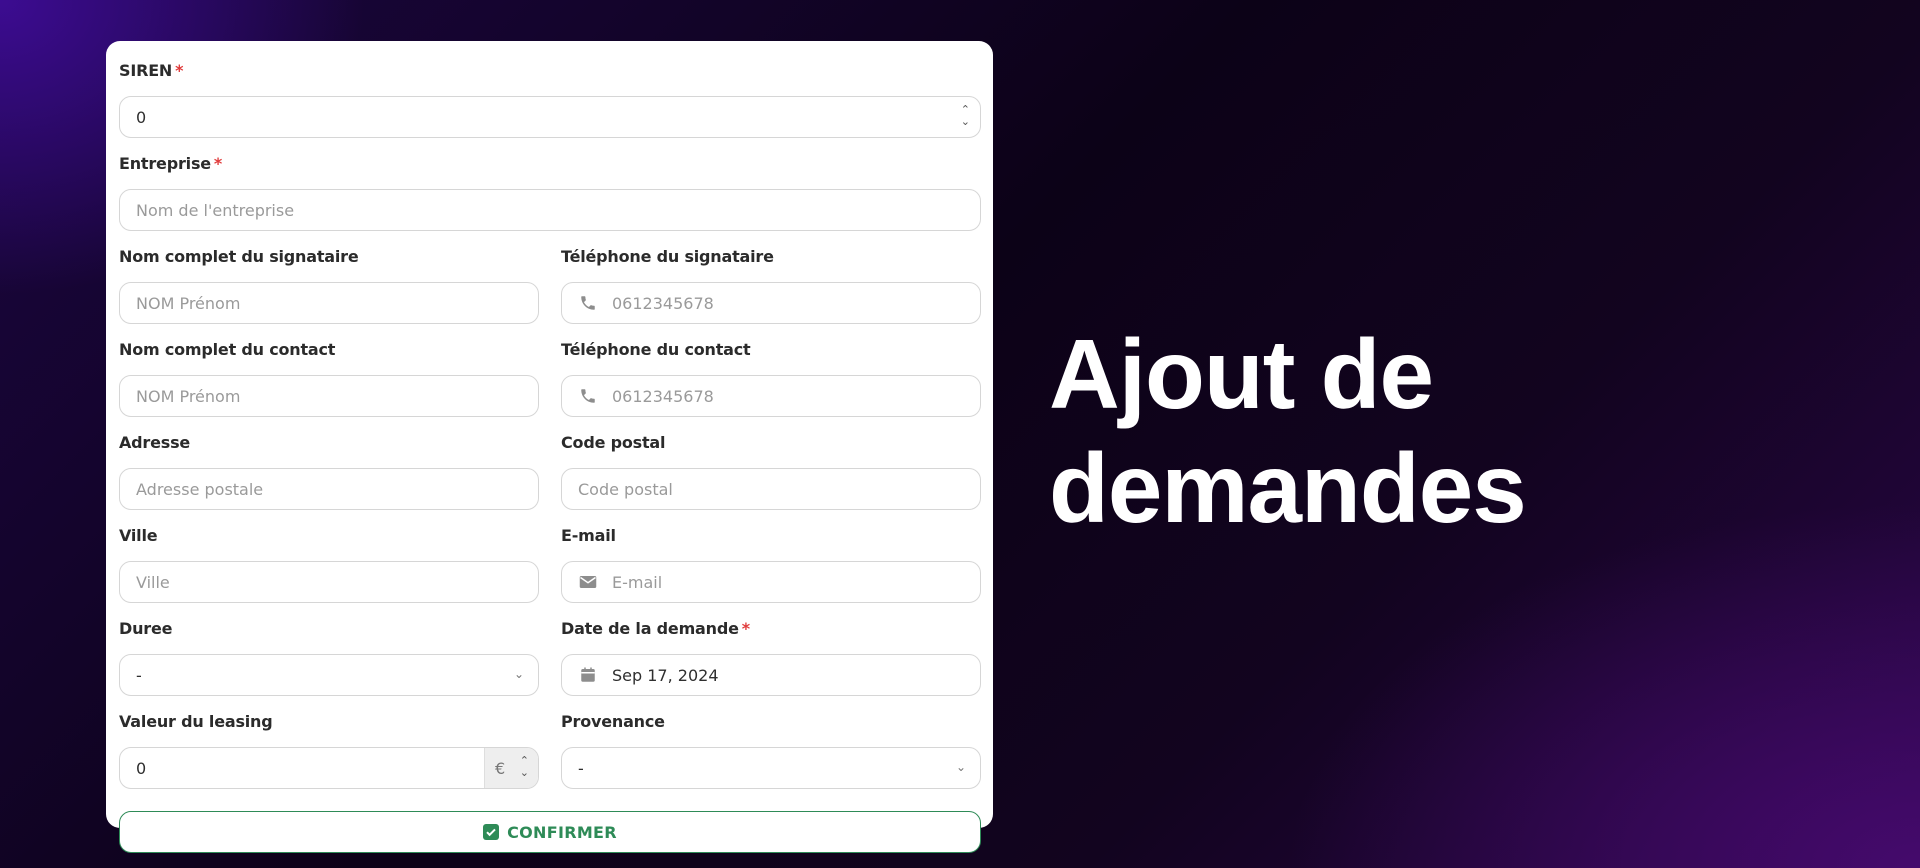 The width and height of the screenshot is (1920, 868). What do you see at coordinates (637, 582) in the screenshot?
I see `email-placeholder: E-mail` at bounding box center [637, 582].